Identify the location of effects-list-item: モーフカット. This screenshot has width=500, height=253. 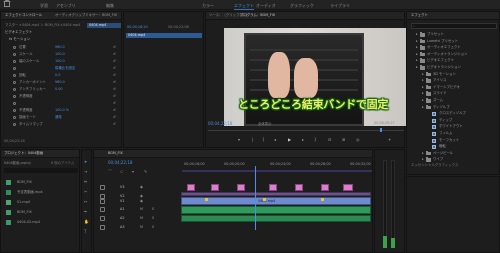
(452, 140).